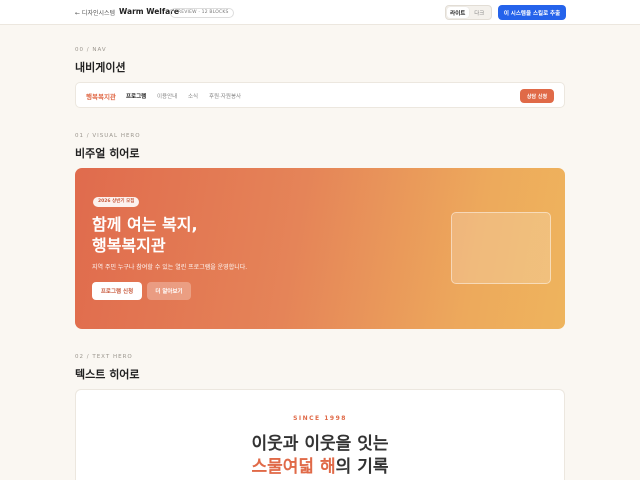 This screenshot has height=480, width=640. I want to click on back-link: ← 디자인시스템, so click(95, 12).